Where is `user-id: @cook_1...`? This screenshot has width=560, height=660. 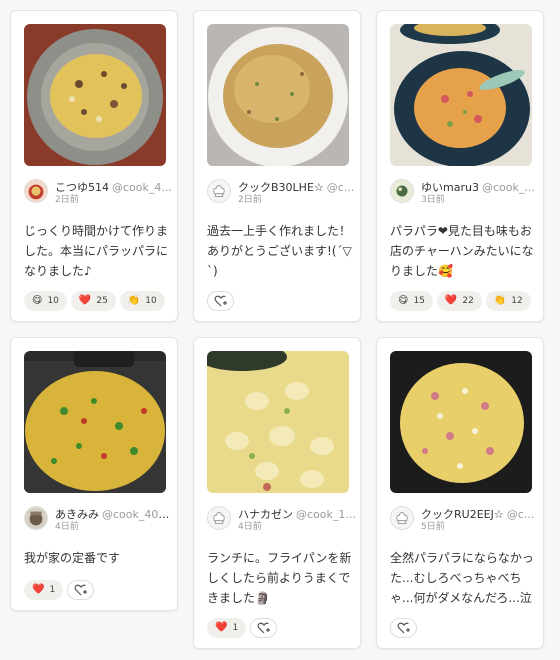
user-id: @cook_1... is located at coordinates (326, 514).